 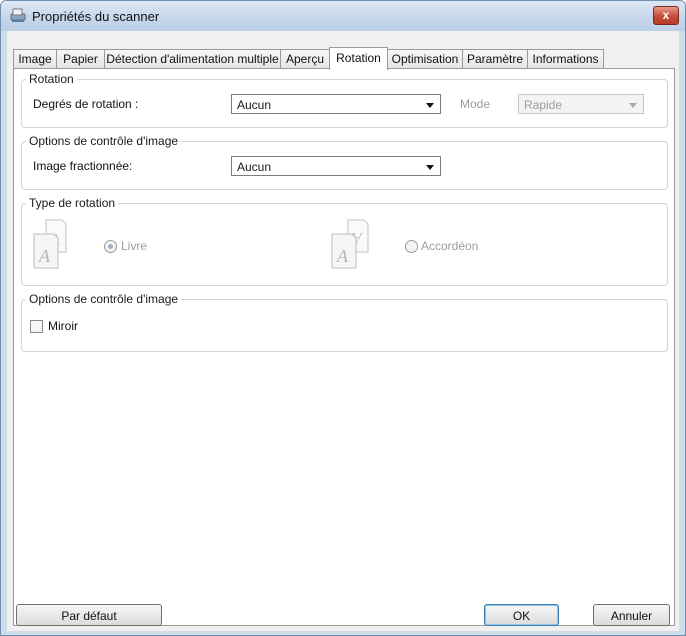 I want to click on tab-optimisation: Optimisation, so click(x=425, y=58).